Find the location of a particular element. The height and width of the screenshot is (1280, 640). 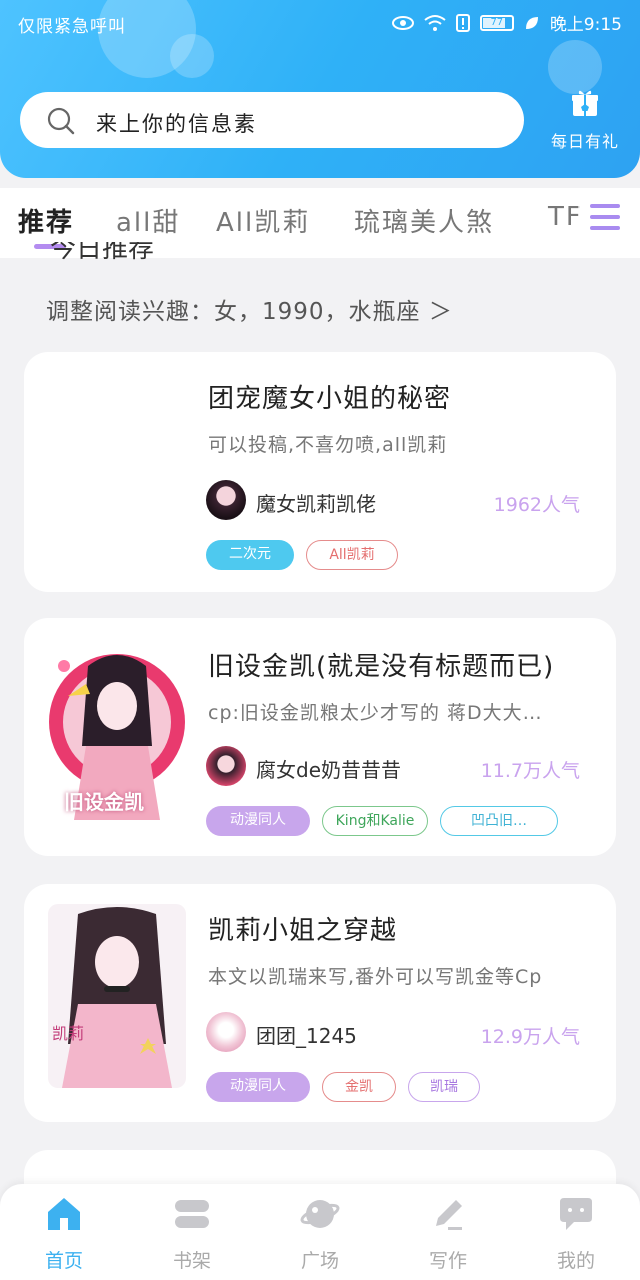

book-tag: 金凯 is located at coordinates (359, 1087).